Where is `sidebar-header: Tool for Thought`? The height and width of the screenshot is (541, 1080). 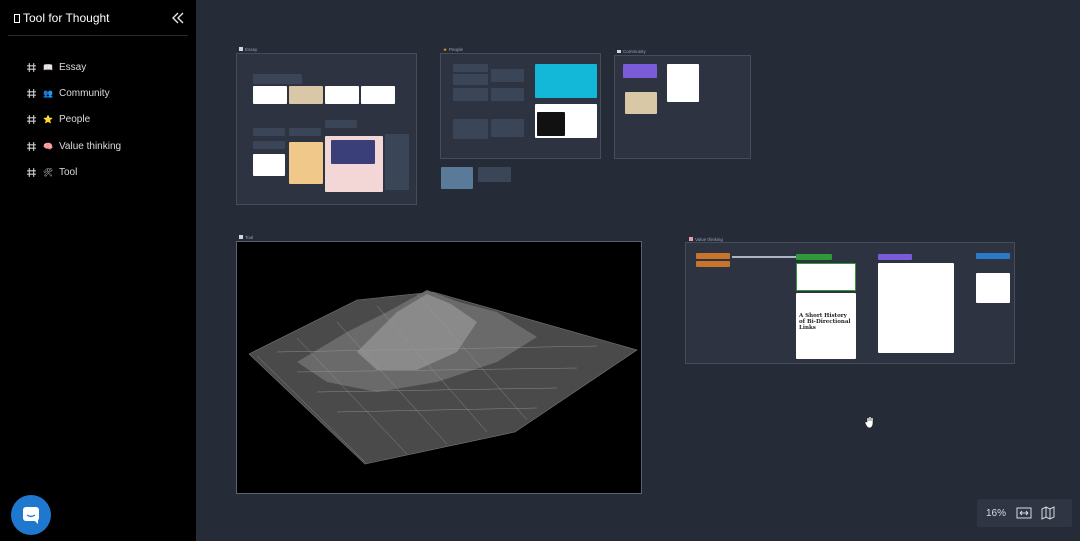
sidebar-header: Tool for Thought is located at coordinates (98, 21).